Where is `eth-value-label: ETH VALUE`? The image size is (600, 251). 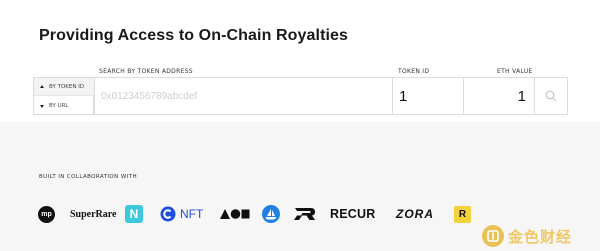 eth-value-label: ETH VALUE is located at coordinates (515, 71).